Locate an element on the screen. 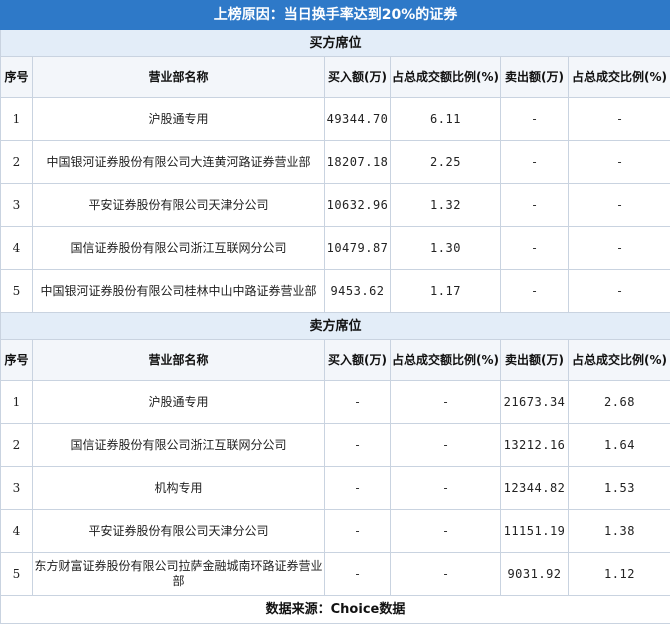 The width and height of the screenshot is (670, 627). sell-pct: 1.64 is located at coordinates (618, 445).